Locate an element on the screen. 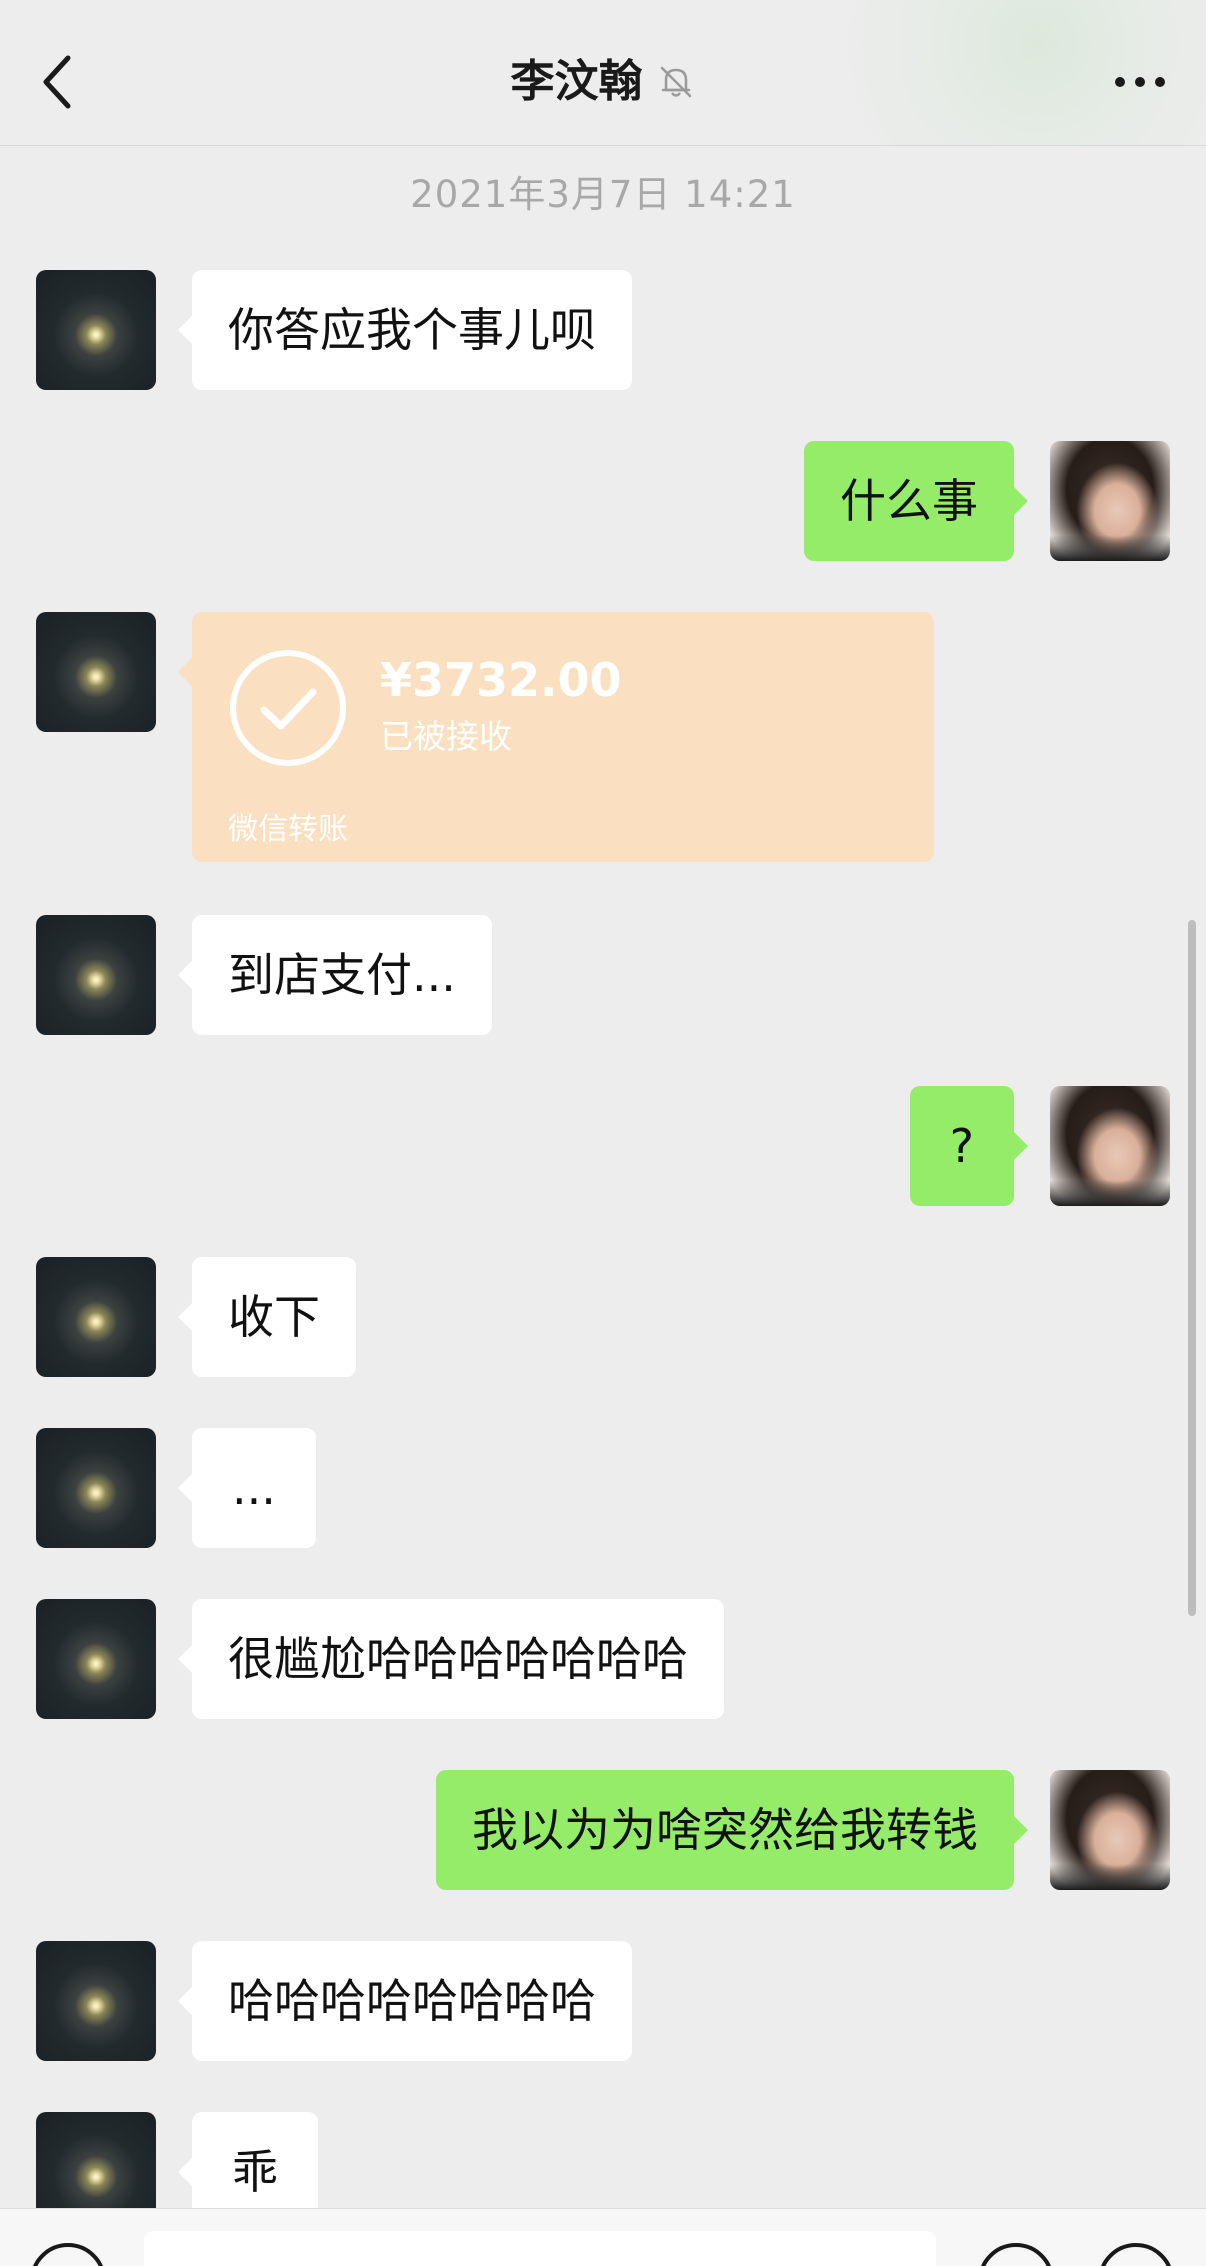 This screenshot has width=1206, height=2266. plus-icon is located at coordinates (1136, 2254).